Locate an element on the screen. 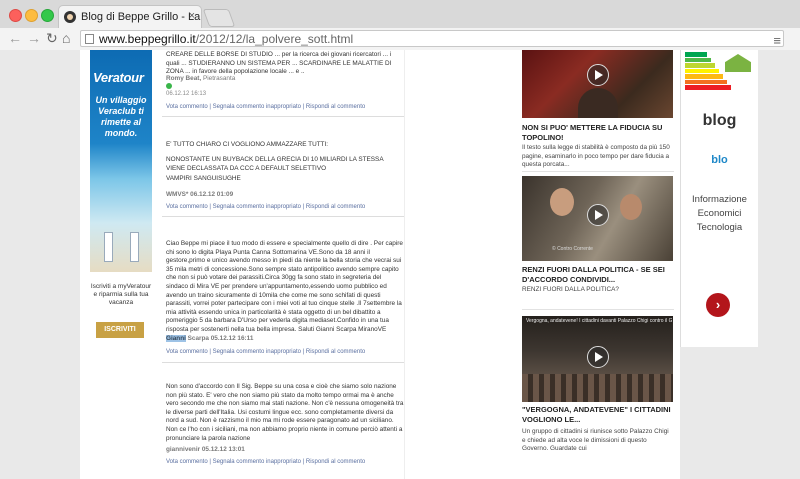 Image resolution: width=800 pixels, height=479 pixels. next-arrow-button: › is located at coordinates (718, 305).